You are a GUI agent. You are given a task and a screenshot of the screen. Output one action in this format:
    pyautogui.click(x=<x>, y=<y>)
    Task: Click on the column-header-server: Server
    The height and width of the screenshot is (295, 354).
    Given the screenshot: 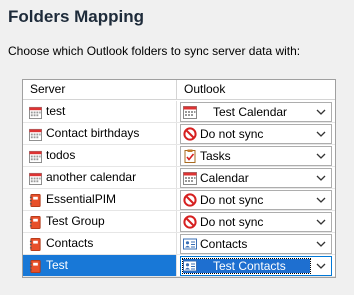 What is the action you would take?
    pyautogui.click(x=100, y=90)
    